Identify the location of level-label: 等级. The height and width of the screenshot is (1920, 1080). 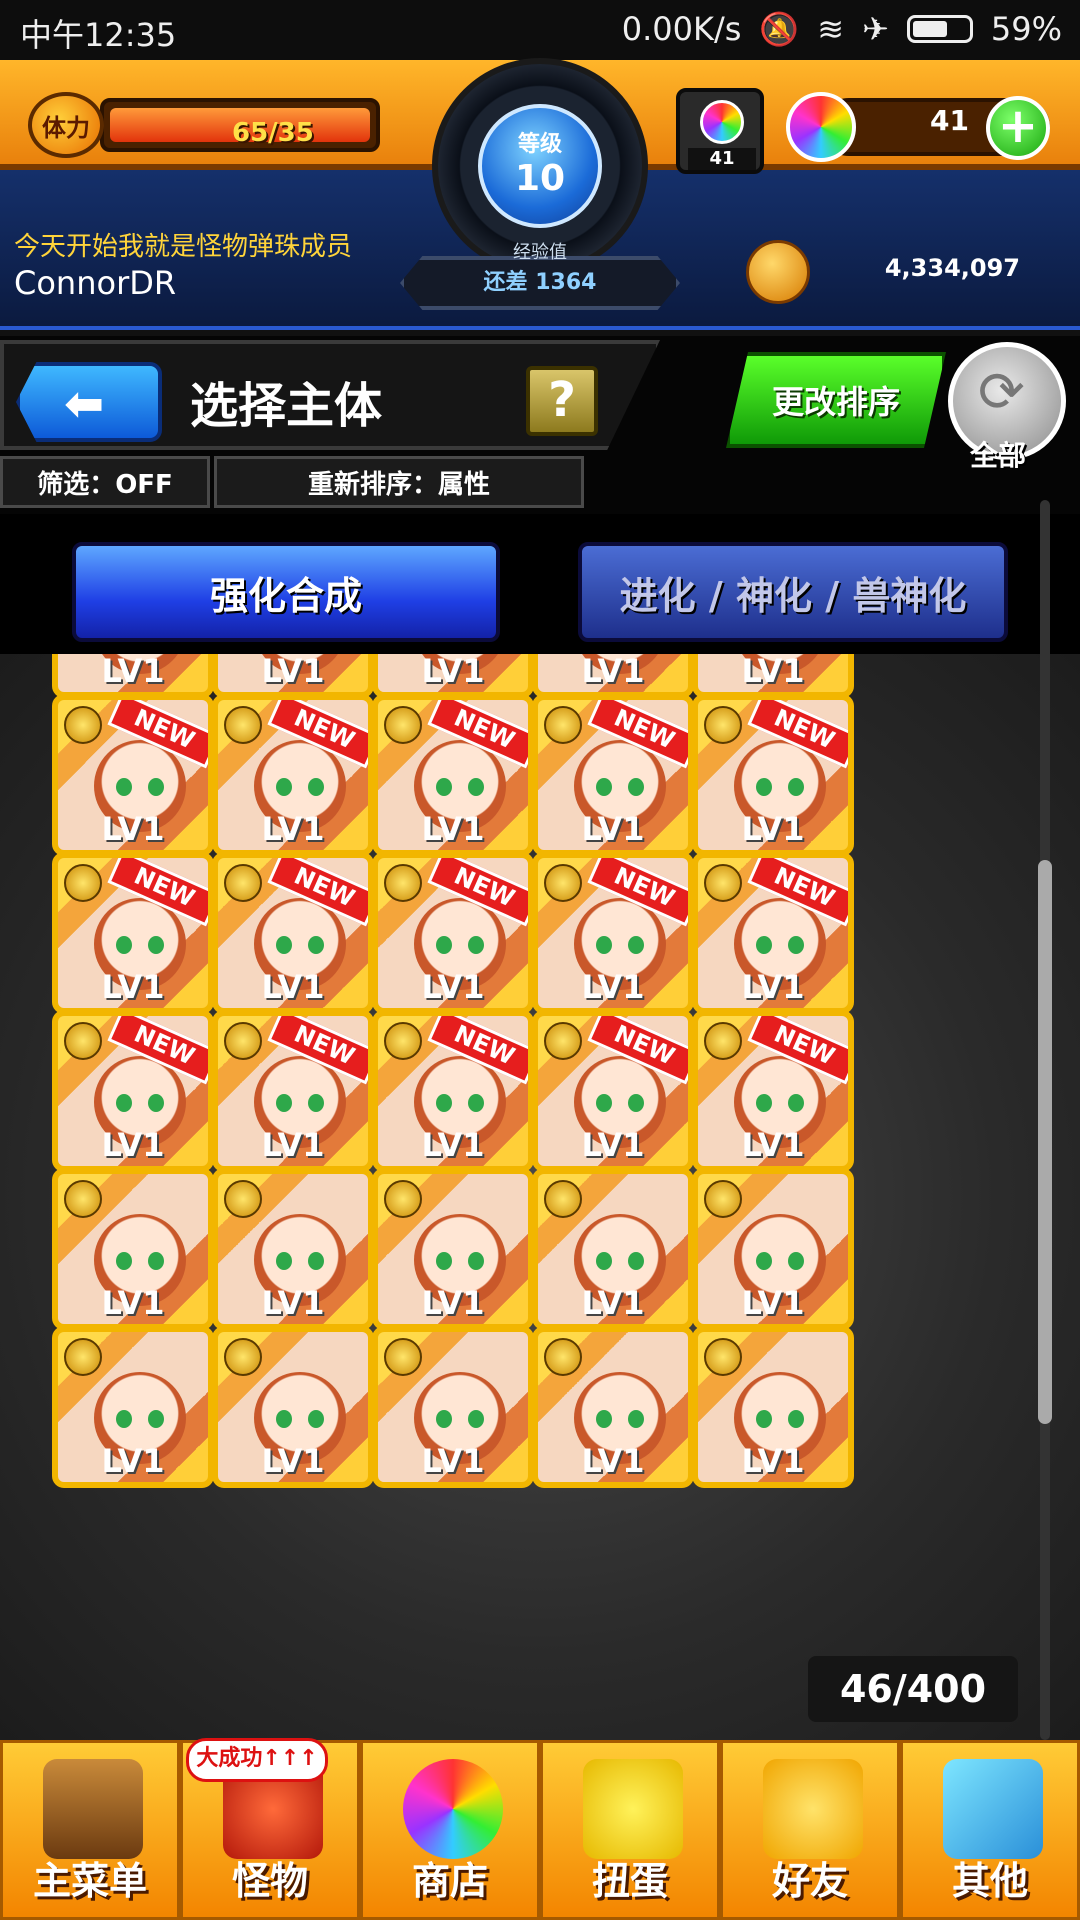
(539, 144).